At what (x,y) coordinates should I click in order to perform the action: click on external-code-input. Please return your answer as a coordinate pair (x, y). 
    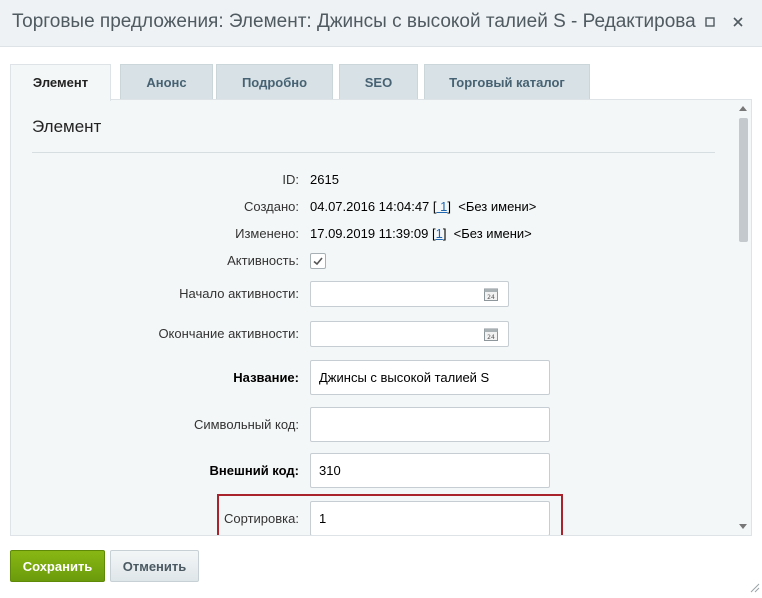
    Looking at the image, I should click on (430, 470).